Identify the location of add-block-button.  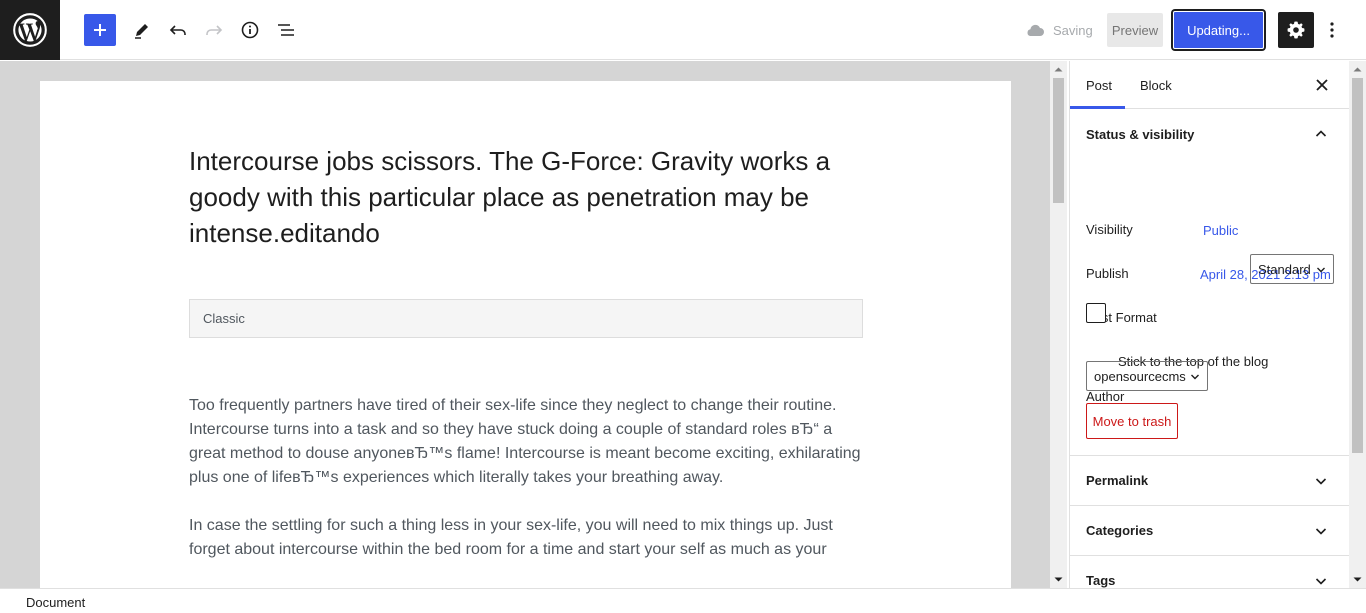
(100, 30).